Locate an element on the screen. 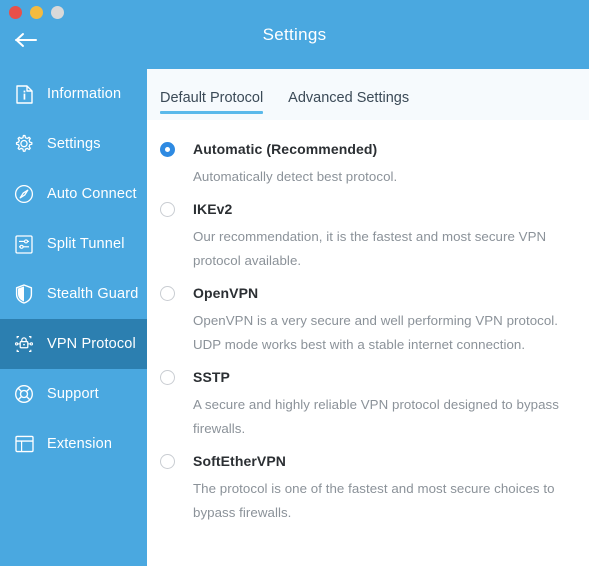 The height and width of the screenshot is (566, 589). radio-ikev2 is located at coordinates (167, 209).